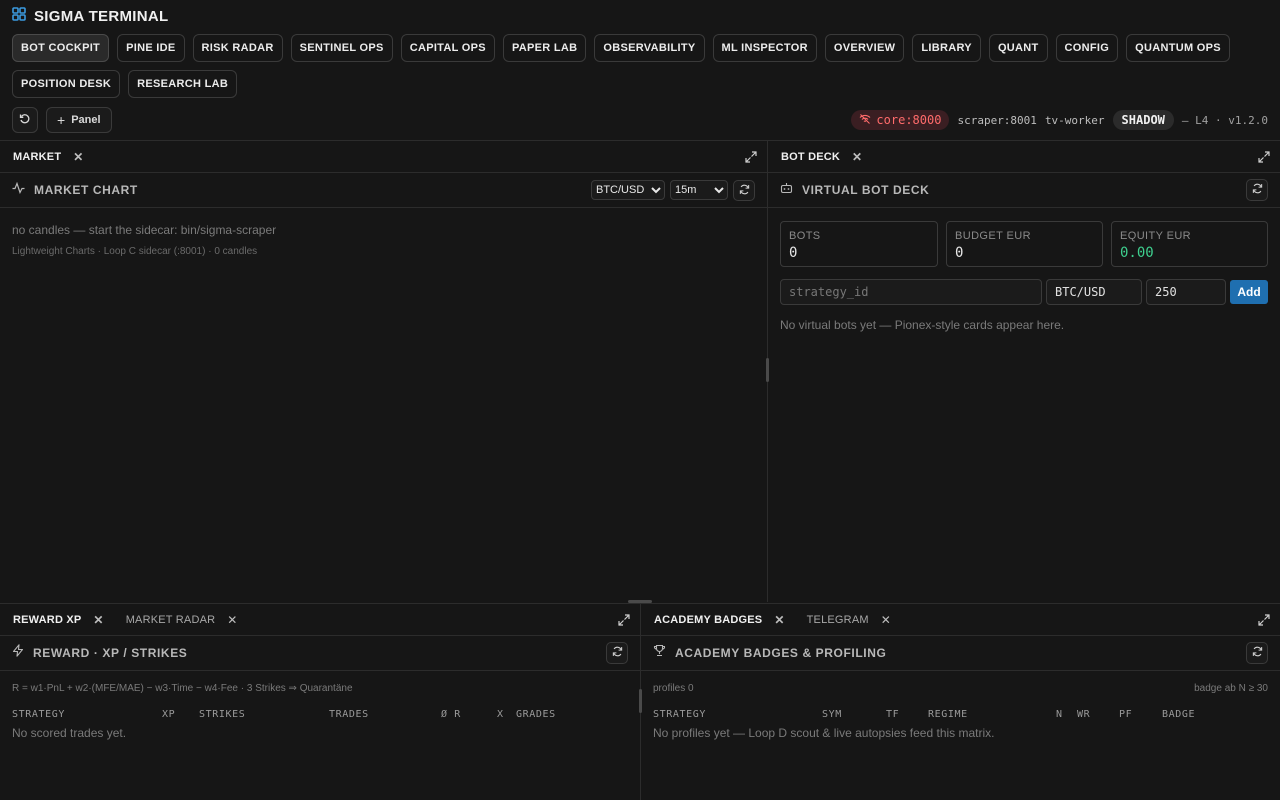  What do you see at coordinates (183, 84) in the screenshot?
I see `tab-research-lab: RESEARCH LAB` at bounding box center [183, 84].